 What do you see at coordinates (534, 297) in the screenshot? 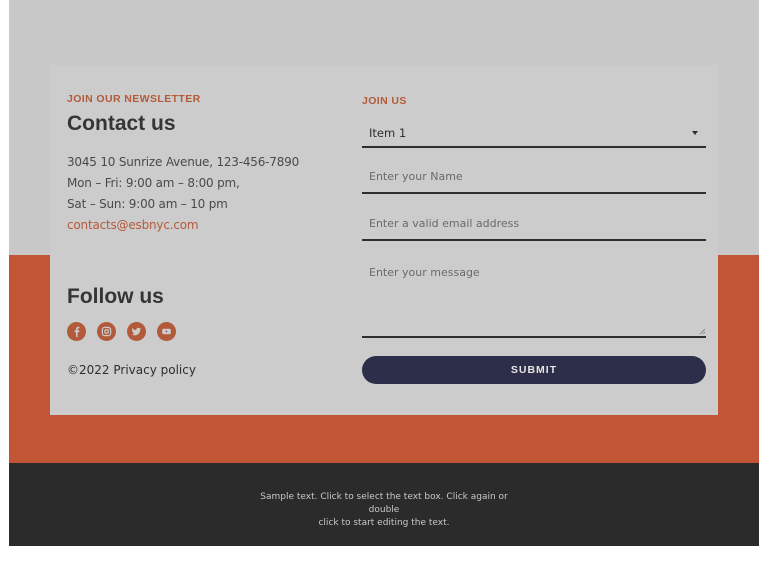
I see `message-field: Enter your message` at bounding box center [534, 297].